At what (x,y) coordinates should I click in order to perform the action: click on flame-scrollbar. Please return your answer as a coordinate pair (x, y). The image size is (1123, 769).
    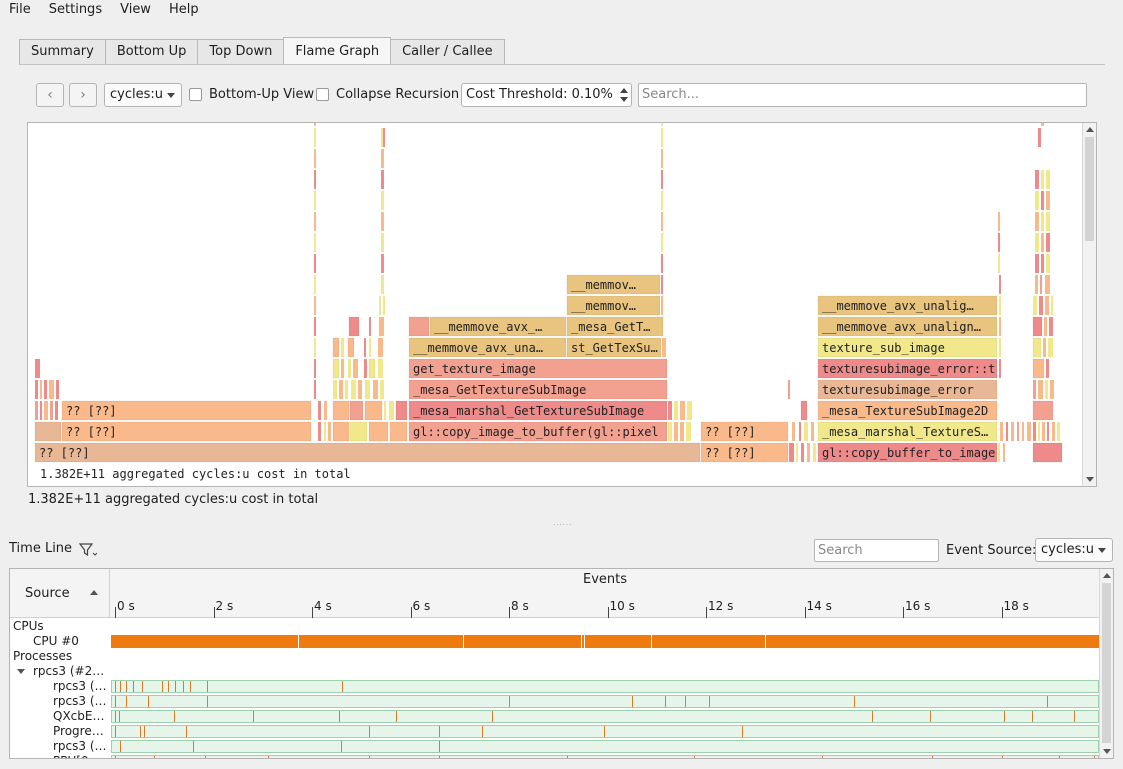
    Looking at the image, I should click on (1089, 304).